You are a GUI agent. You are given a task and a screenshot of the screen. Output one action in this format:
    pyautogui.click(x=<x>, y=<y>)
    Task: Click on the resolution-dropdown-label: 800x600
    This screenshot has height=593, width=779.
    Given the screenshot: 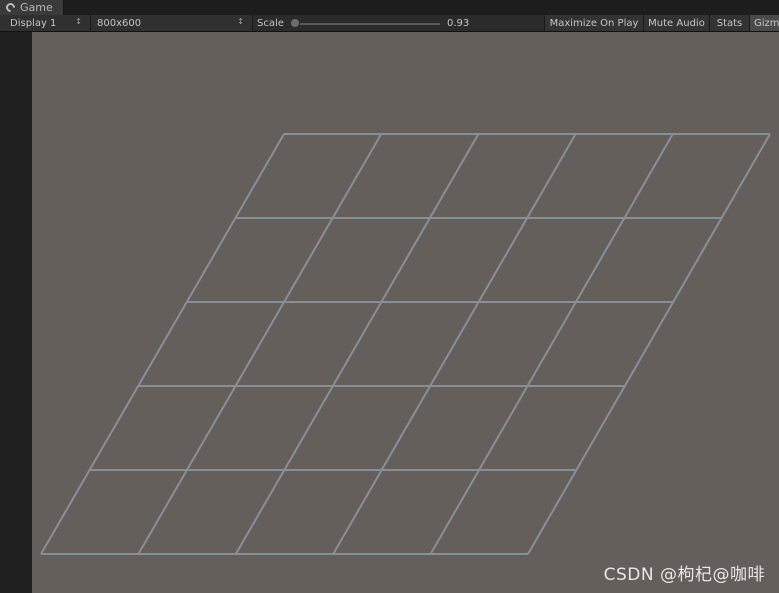 What is the action you would take?
    pyautogui.click(x=119, y=23)
    